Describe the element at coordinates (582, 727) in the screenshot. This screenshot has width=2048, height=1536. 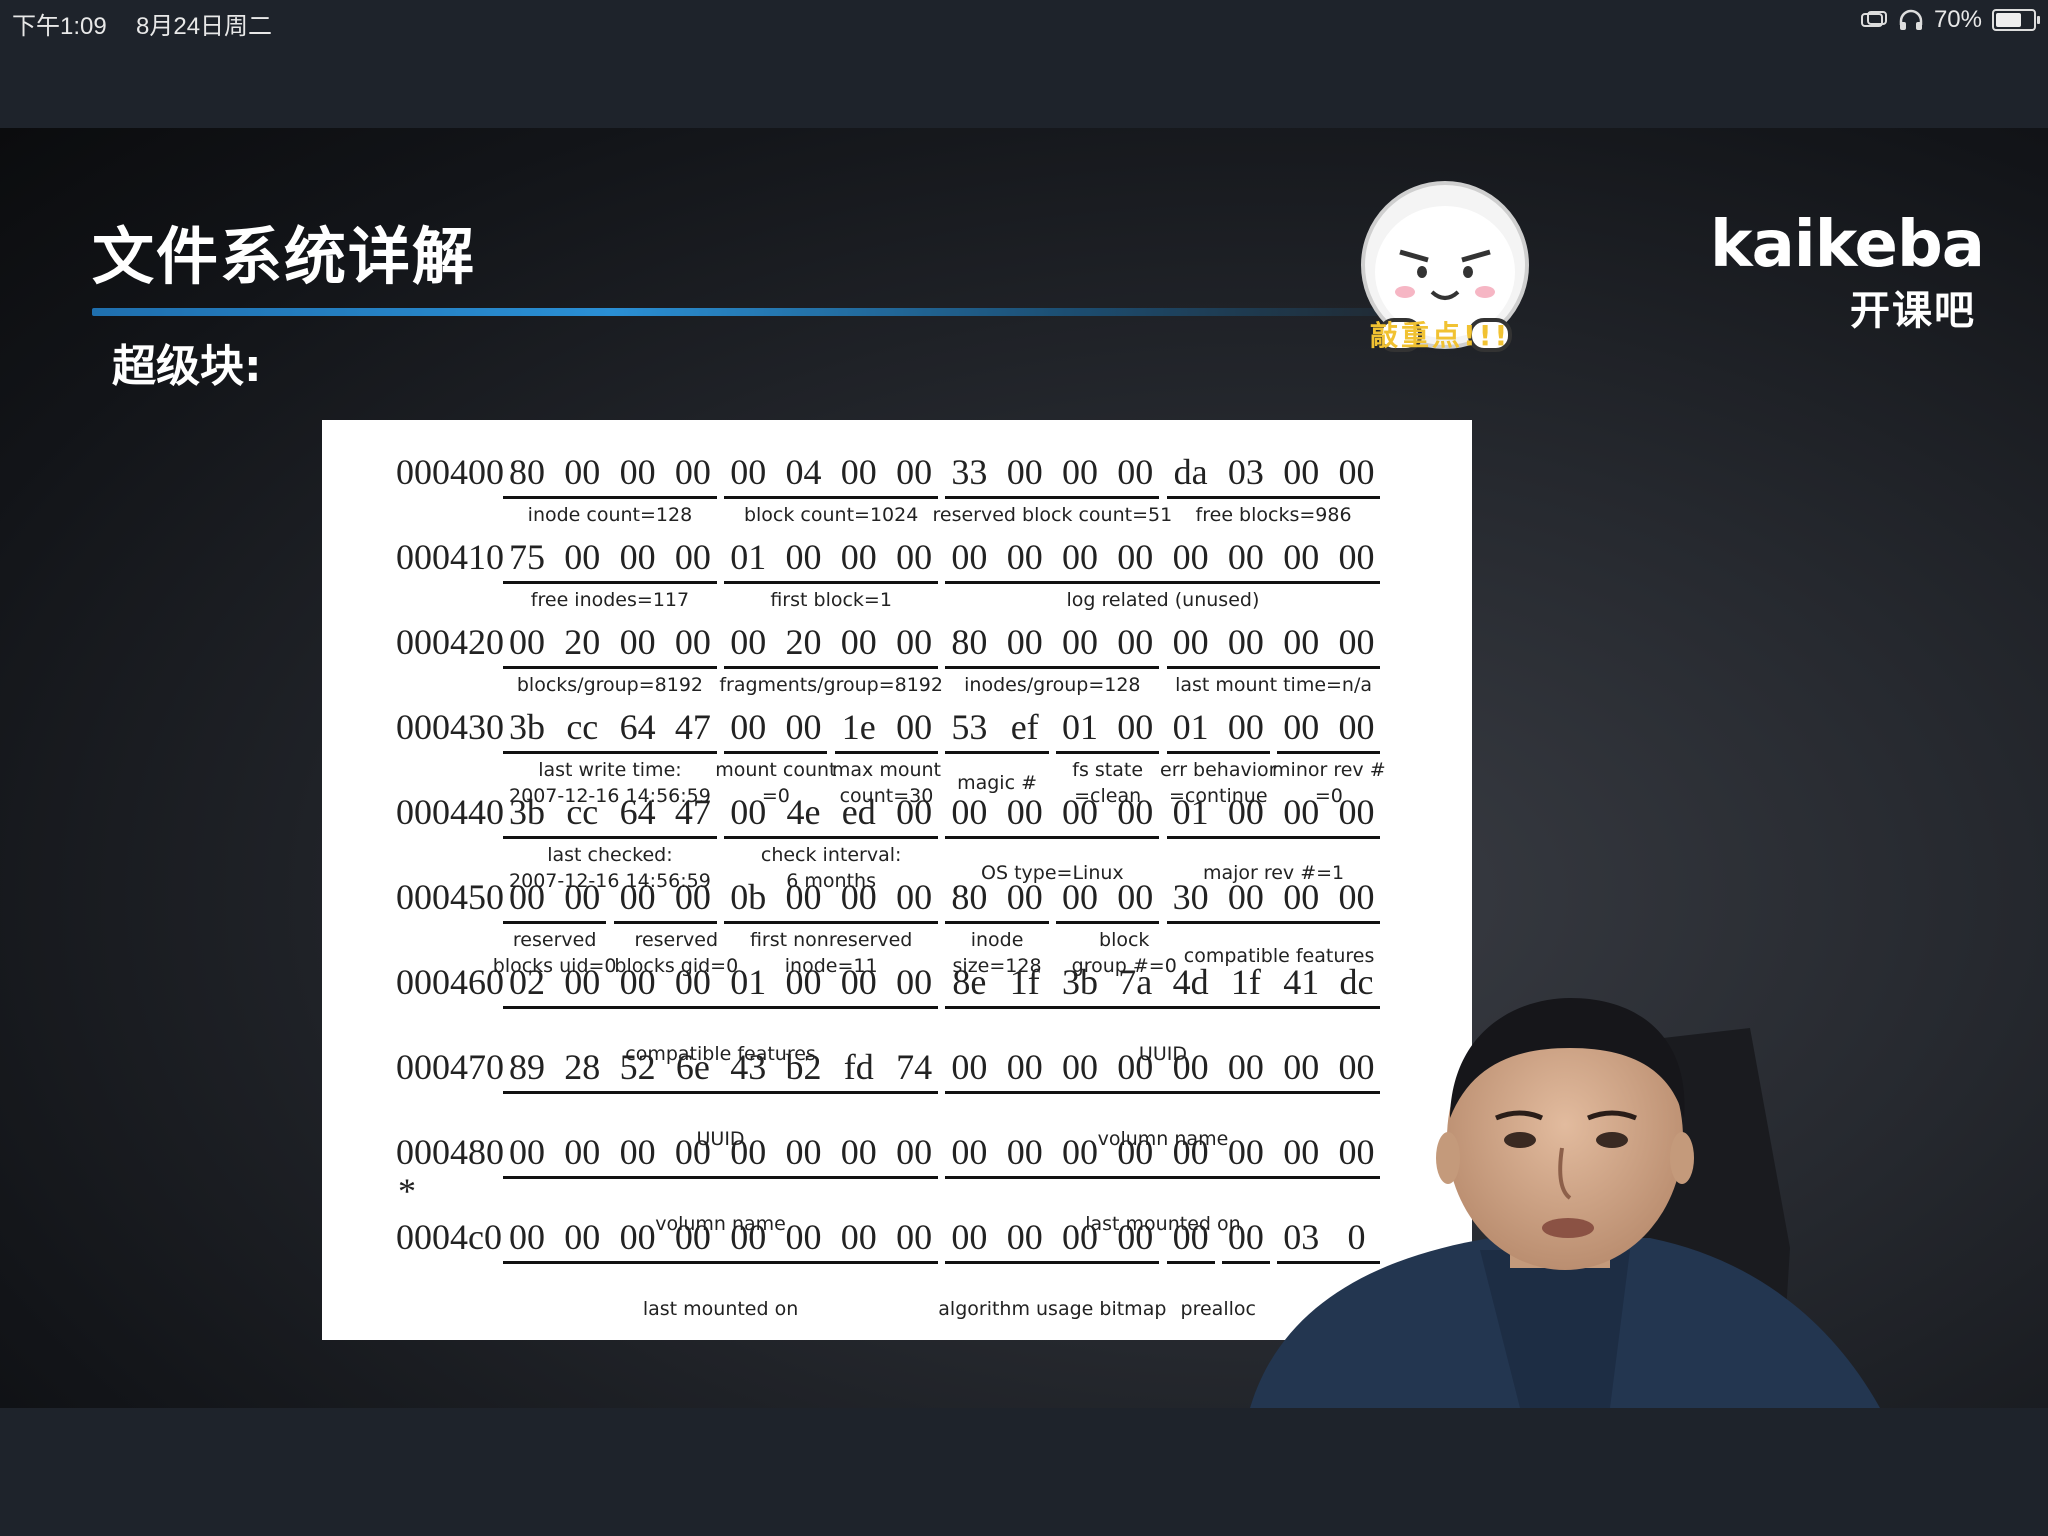
I see `hex-byte: cc` at that location.